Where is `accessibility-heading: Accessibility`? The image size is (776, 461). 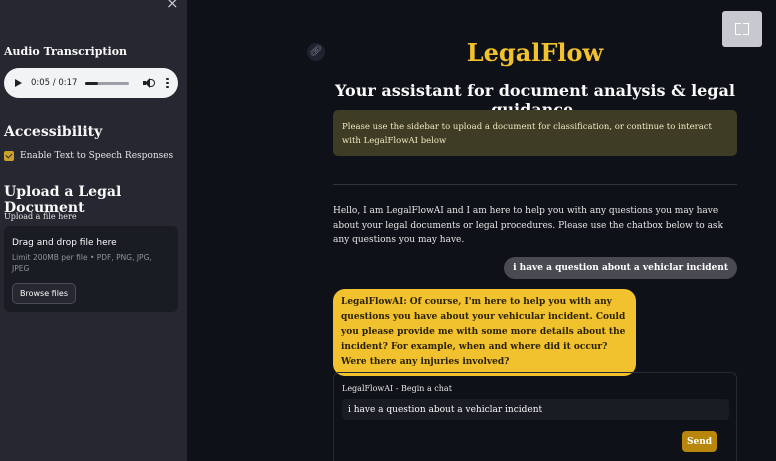
accessibility-heading: Accessibility is located at coordinates (53, 132).